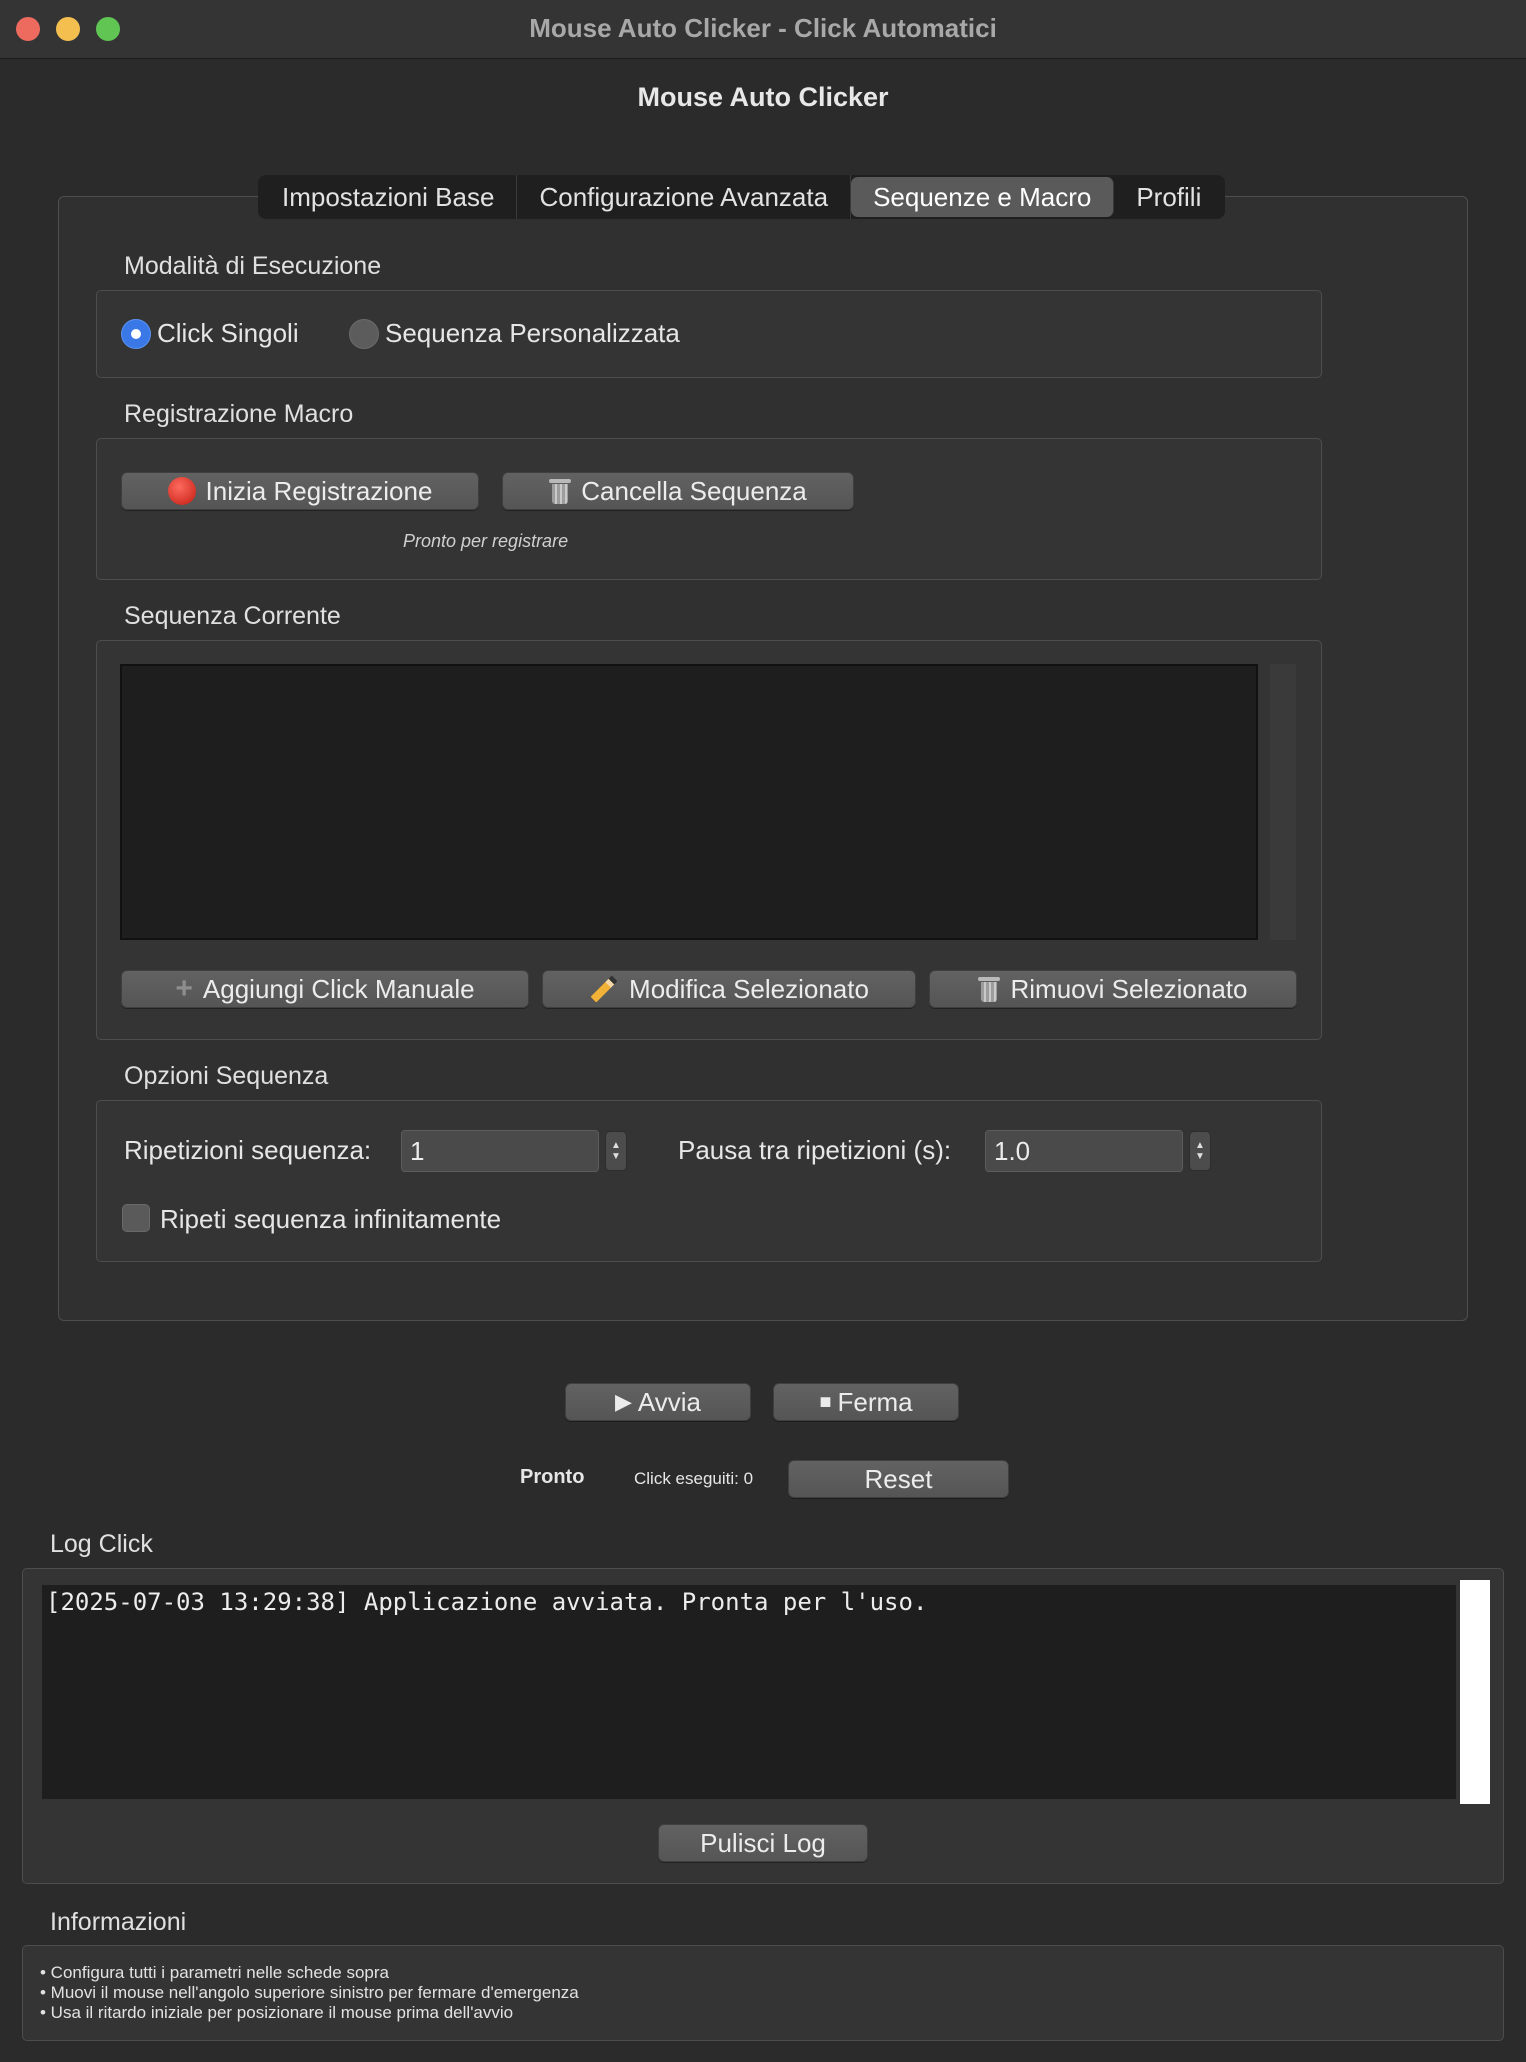 Image resolution: width=1526 pixels, height=2062 pixels. What do you see at coordinates (228, 333) in the screenshot?
I see `radio-click-singoli-label: Click Singoli` at bounding box center [228, 333].